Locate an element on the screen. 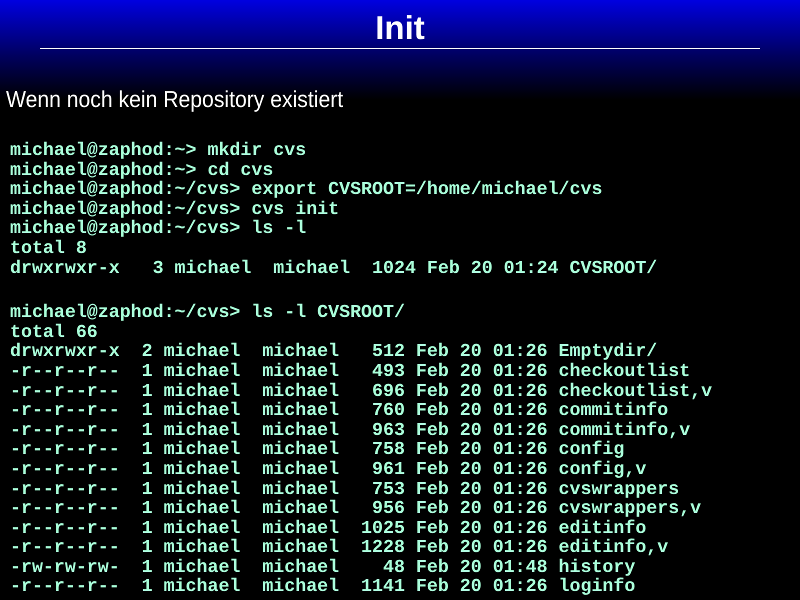 This screenshot has height=600, width=800. slide-subtitle: Wenn noch kein Repository existiert is located at coordinates (175, 99).